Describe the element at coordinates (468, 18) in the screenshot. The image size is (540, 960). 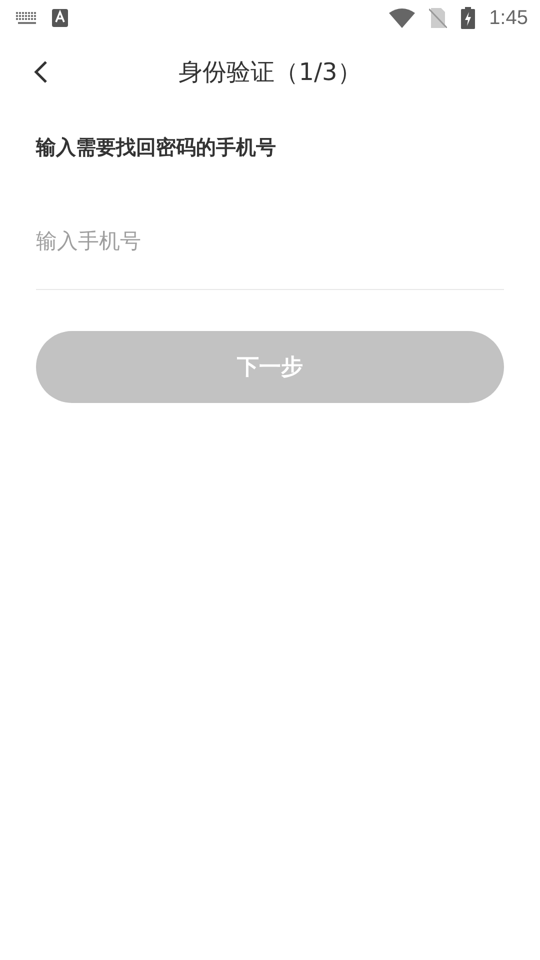
I see `battery-charging-icon` at that location.